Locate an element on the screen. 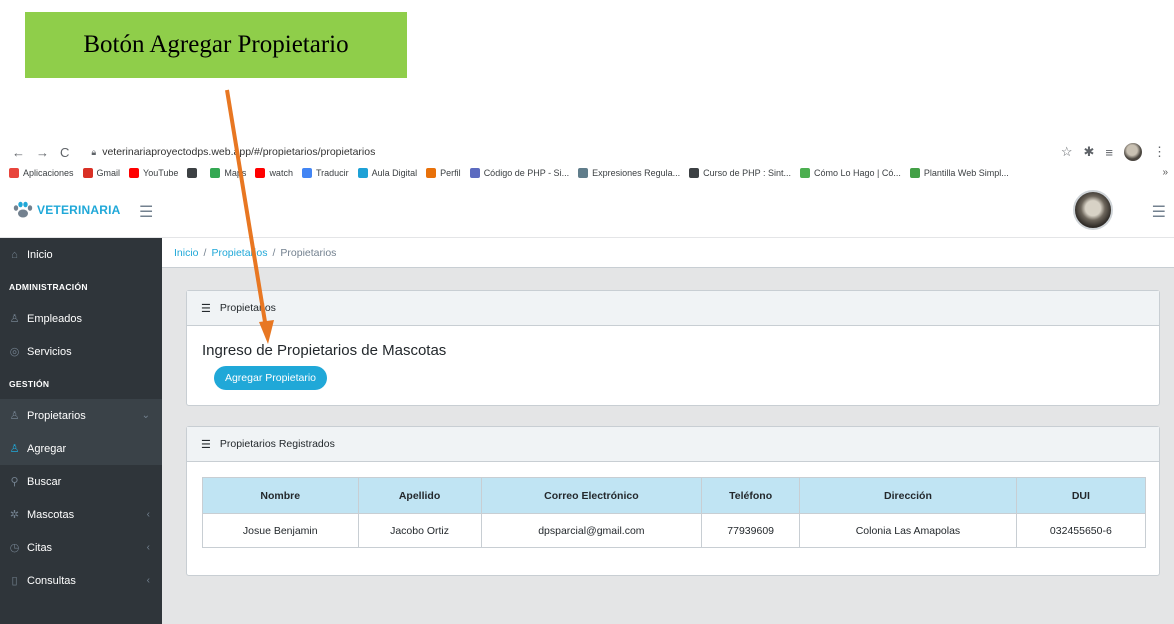  bookmark-item: Perfil is located at coordinates (443, 173).